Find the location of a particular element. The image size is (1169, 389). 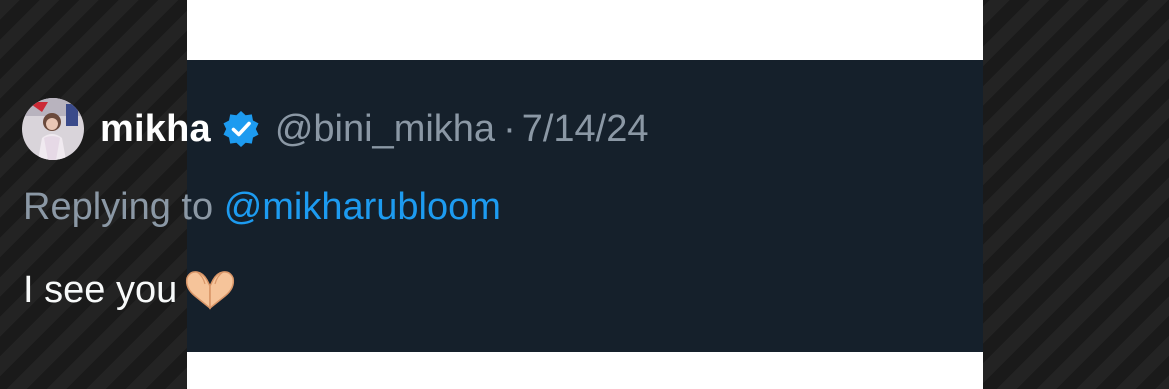

tweet-header: mikha @bini_mikha · 7/14/24 is located at coordinates (335, 129).